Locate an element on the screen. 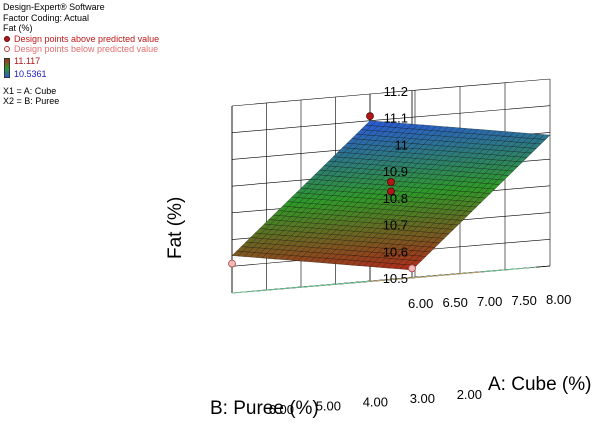 The width and height of the screenshot is (600, 428). y-tick-label: 4.00 is located at coordinates (375, 402).